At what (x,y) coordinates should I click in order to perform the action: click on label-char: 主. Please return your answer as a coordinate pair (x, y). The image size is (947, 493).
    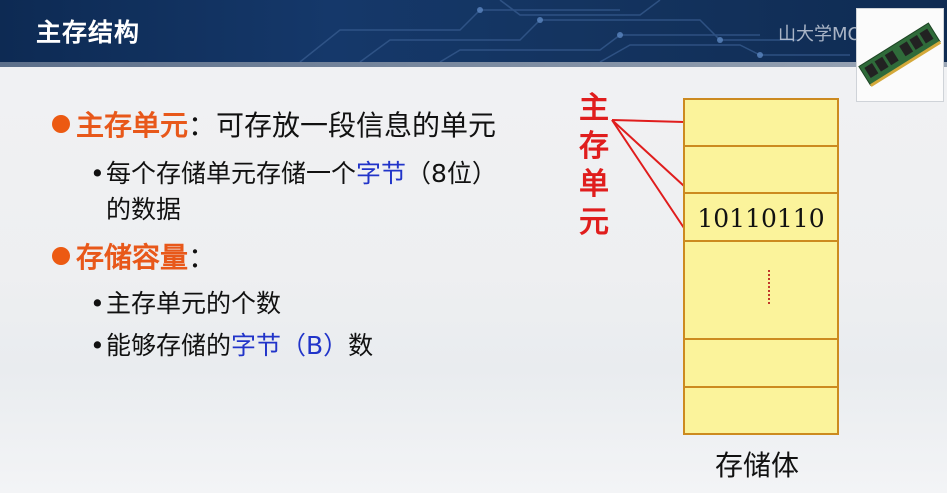
    Looking at the image, I should click on (594, 108).